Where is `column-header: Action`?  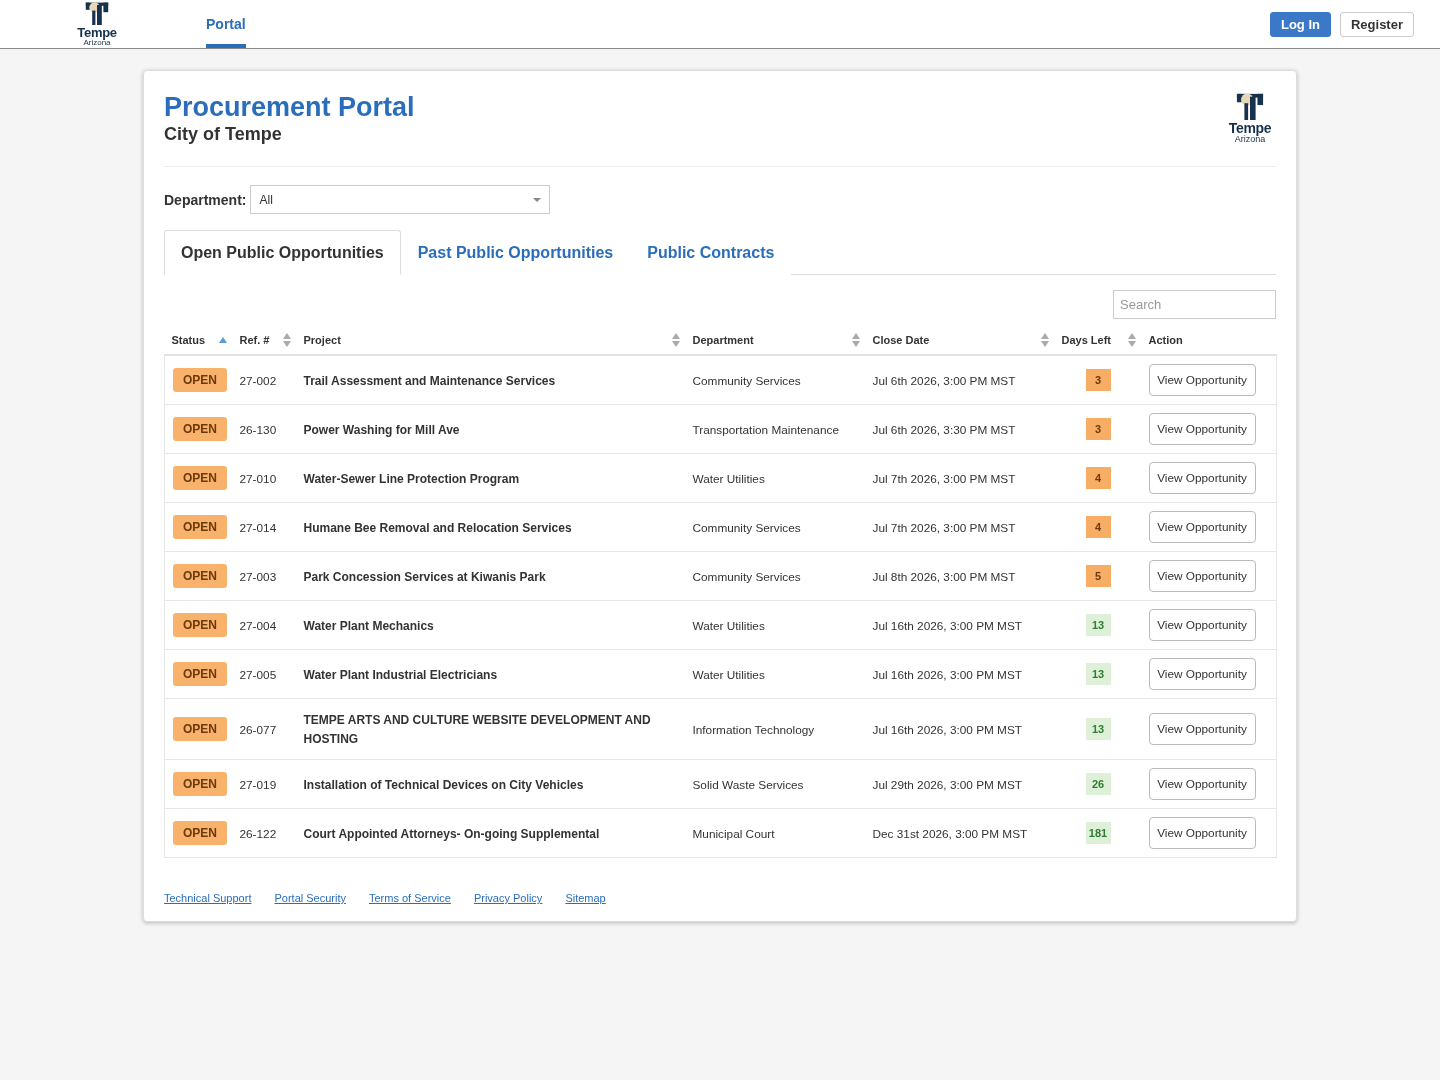 column-header: Action is located at coordinates (1165, 339).